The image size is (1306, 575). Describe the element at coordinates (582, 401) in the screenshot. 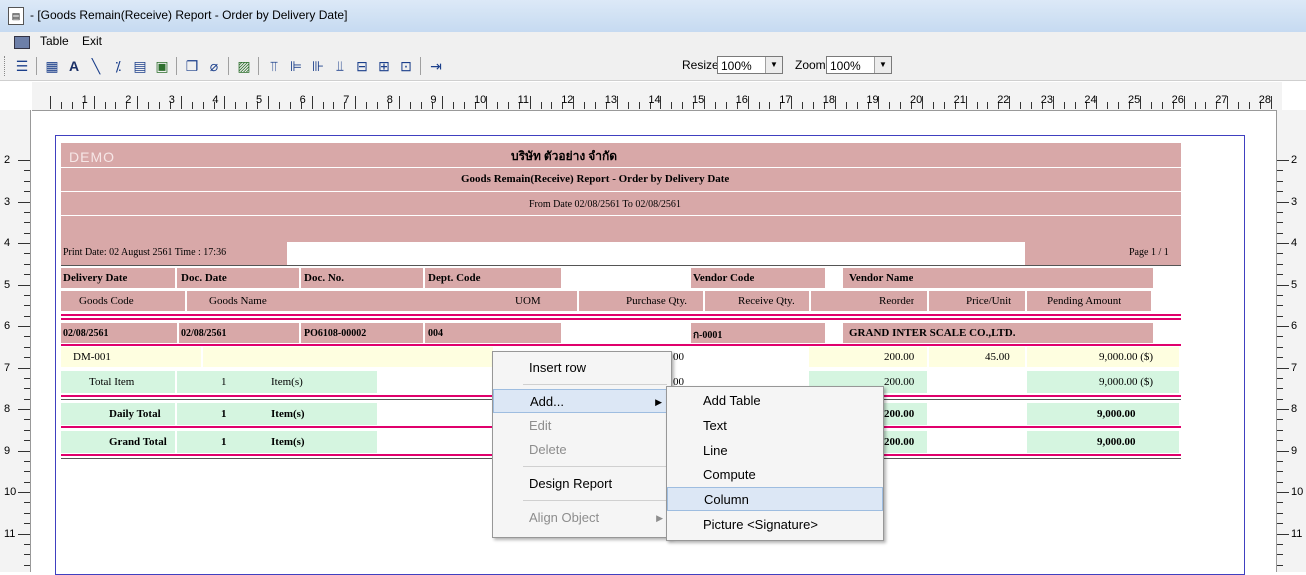

I see `menu-add: Add... ▶` at that location.